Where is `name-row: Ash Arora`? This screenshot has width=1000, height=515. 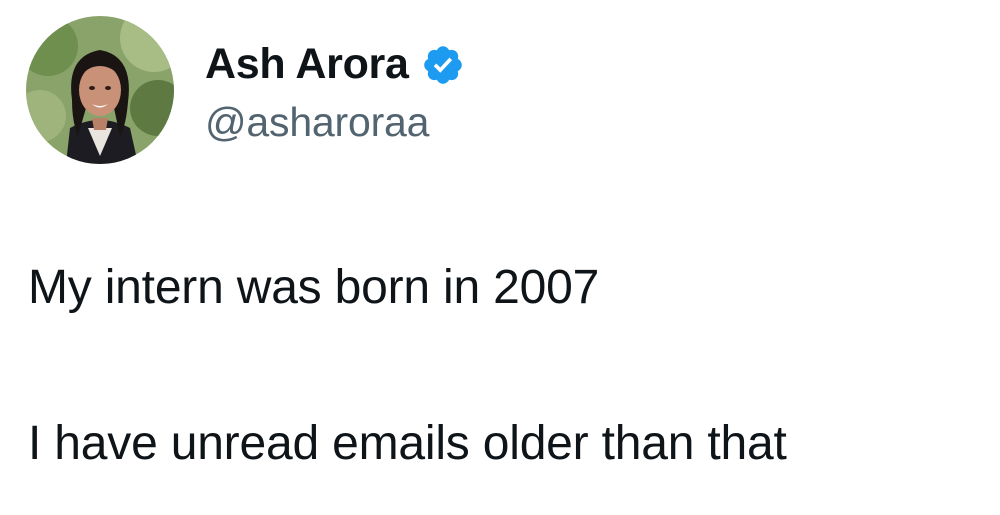
name-row: Ash Arora is located at coordinates (335, 65).